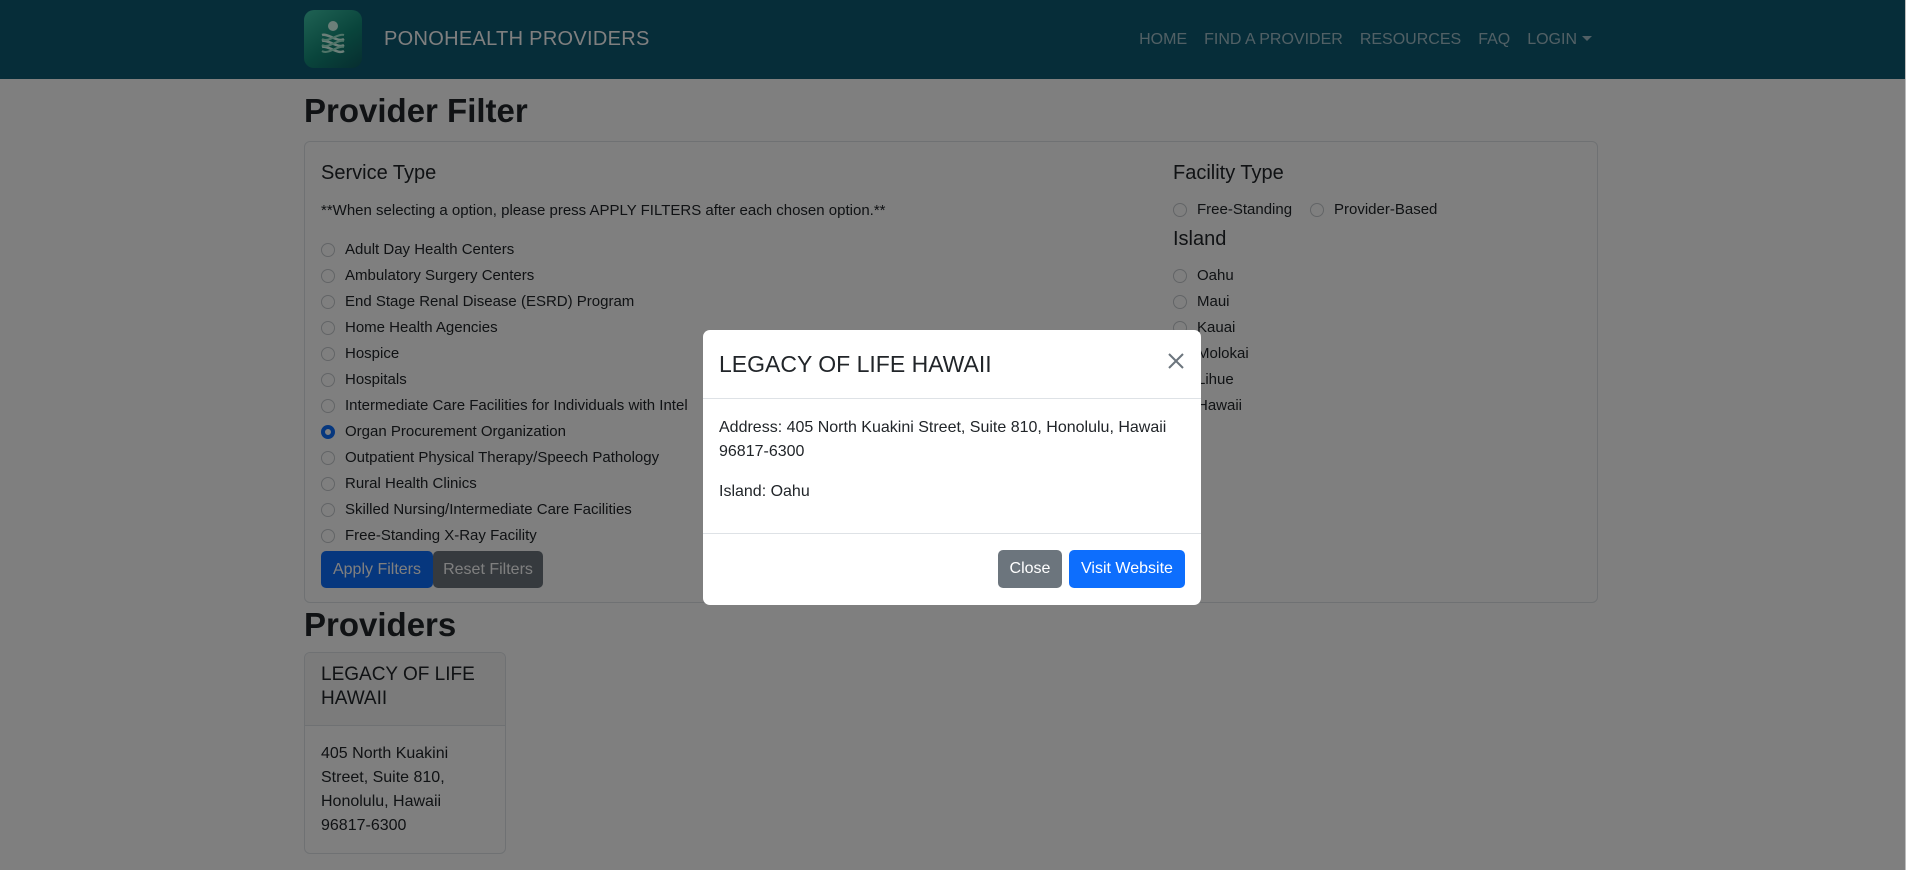 Image resolution: width=1906 pixels, height=870 pixels. What do you see at coordinates (1176, 361) in the screenshot?
I see `close-icon` at bounding box center [1176, 361].